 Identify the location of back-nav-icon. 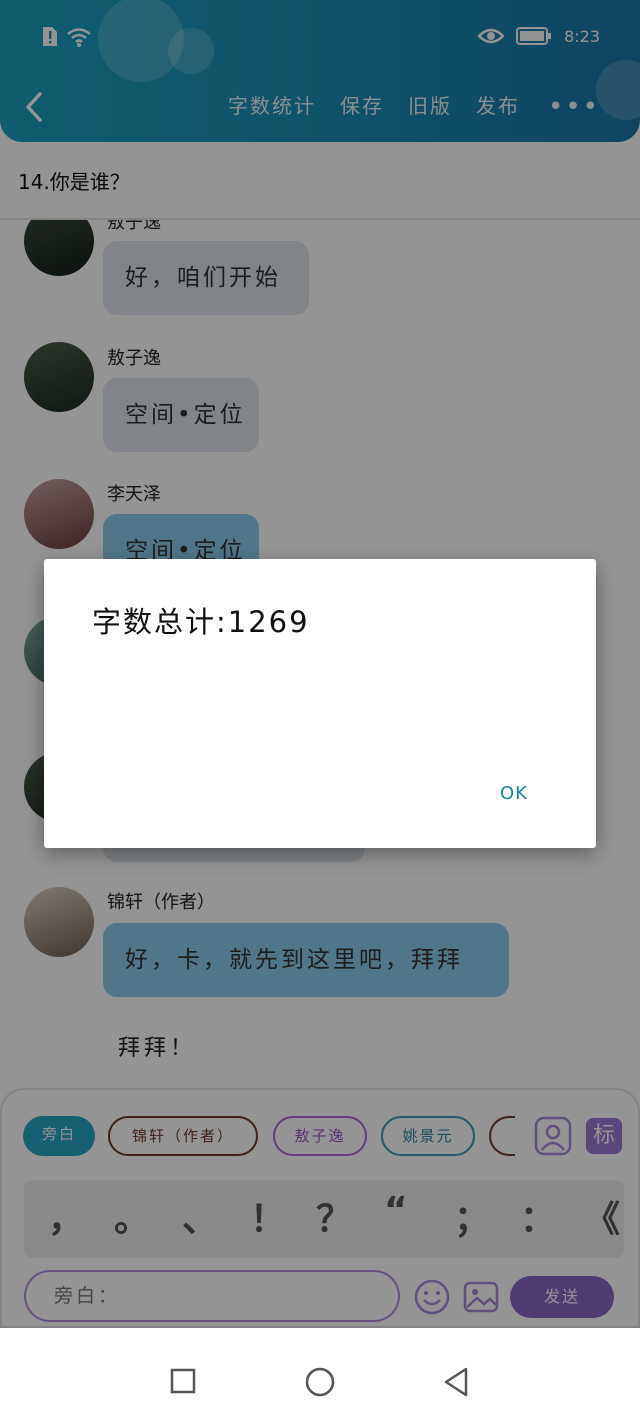
(456, 1382).